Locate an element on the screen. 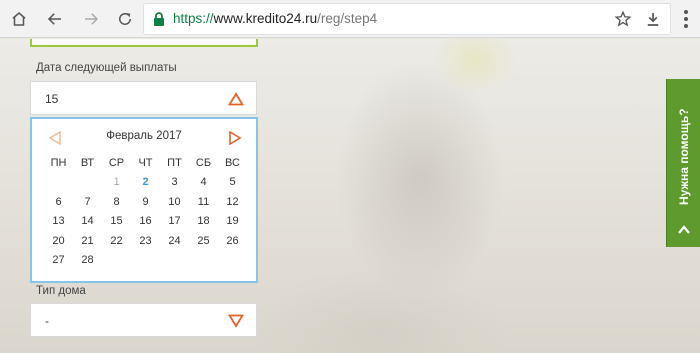  calendar-day: 2 is located at coordinates (145, 183).